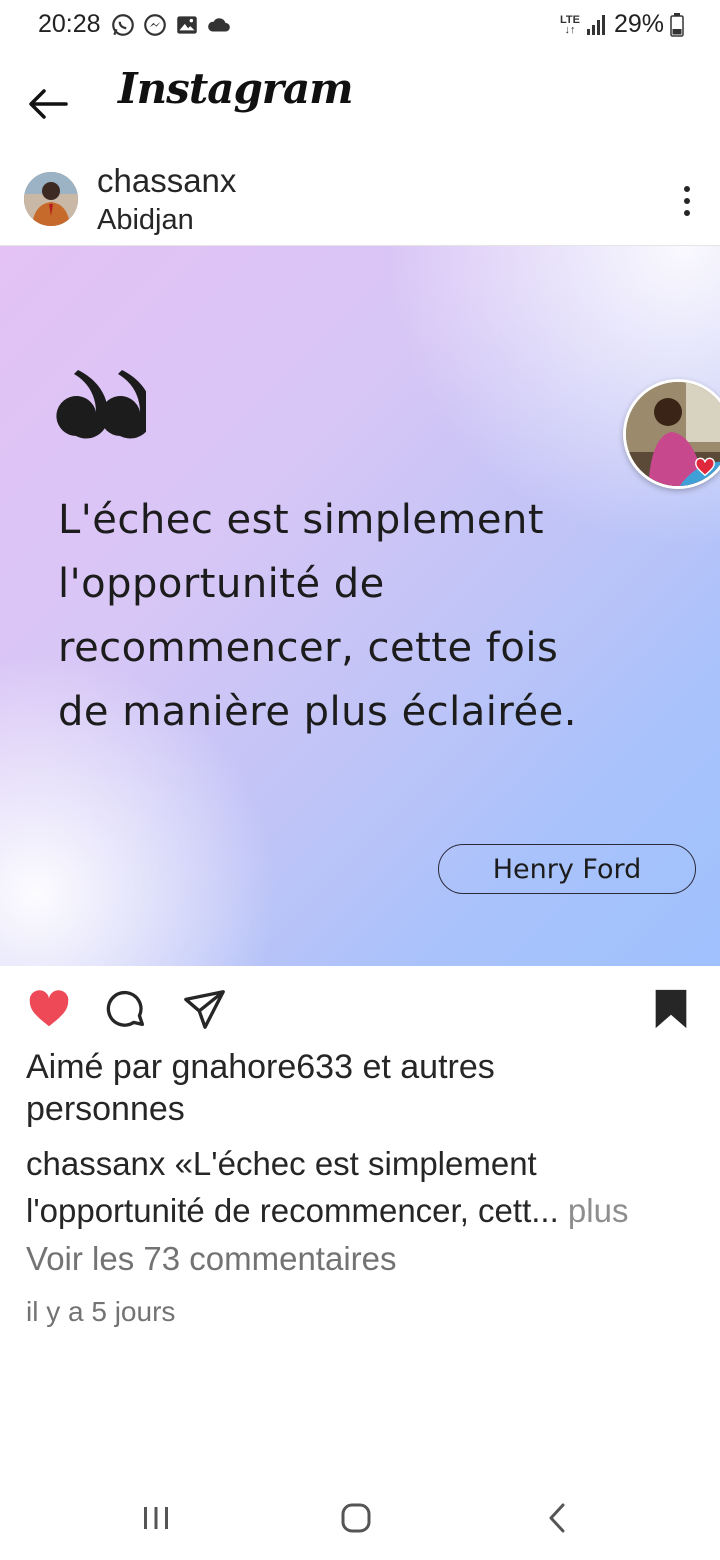  Describe the element at coordinates (705, 467) in the screenshot. I see `heart-badge-icon` at that location.